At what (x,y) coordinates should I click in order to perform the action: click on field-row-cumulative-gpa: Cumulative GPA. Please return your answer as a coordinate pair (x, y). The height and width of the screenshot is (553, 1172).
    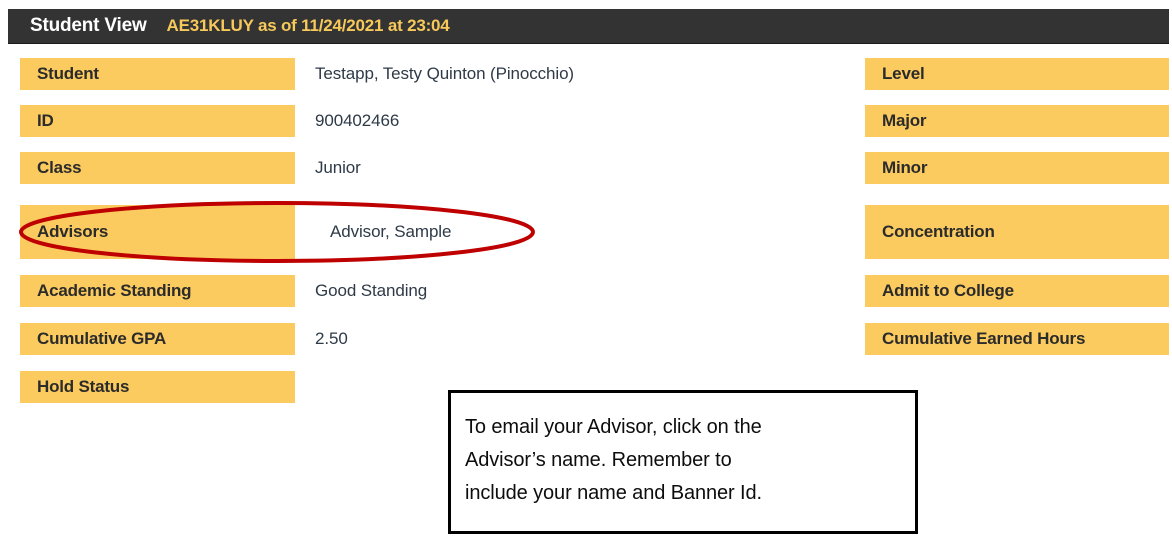
    Looking at the image, I should click on (157, 339).